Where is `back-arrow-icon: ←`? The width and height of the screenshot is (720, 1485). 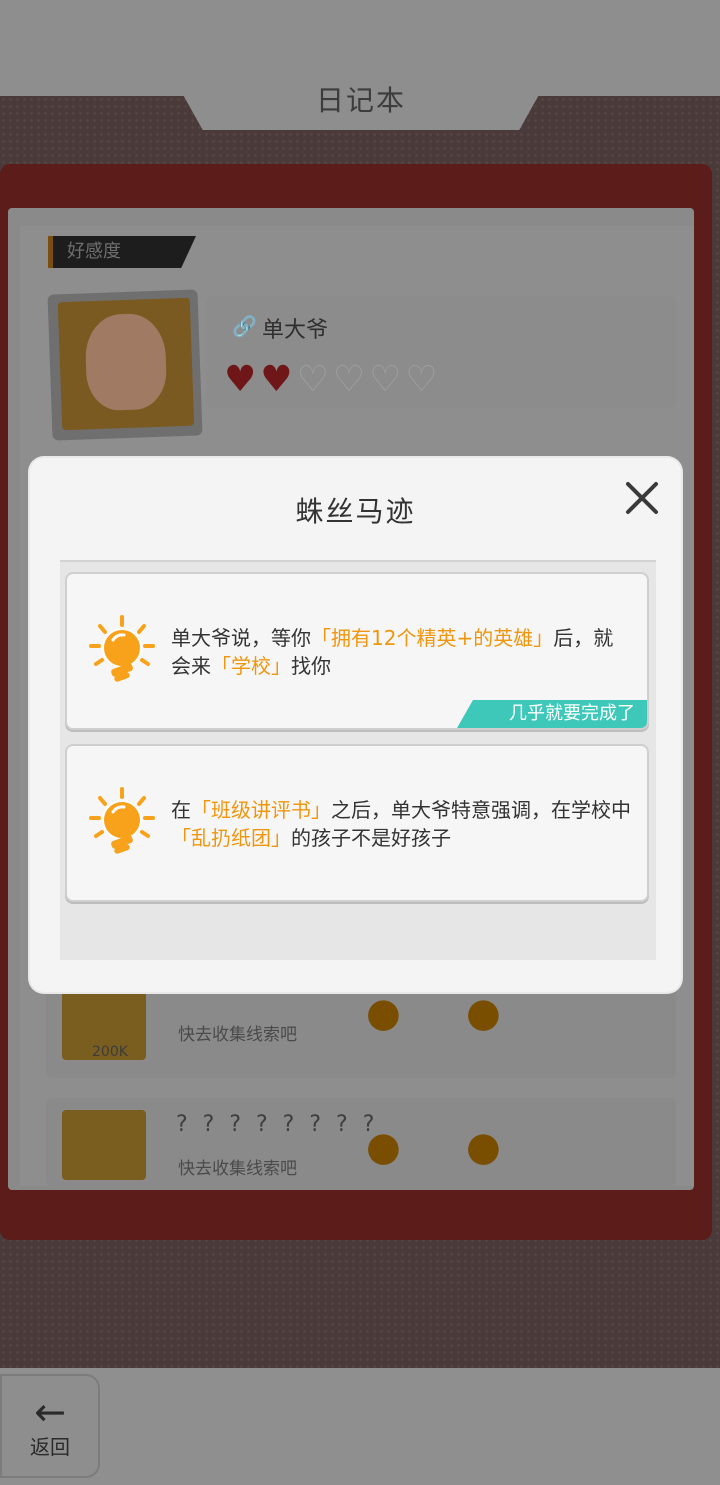
back-arrow-icon: ← is located at coordinates (50, 1411).